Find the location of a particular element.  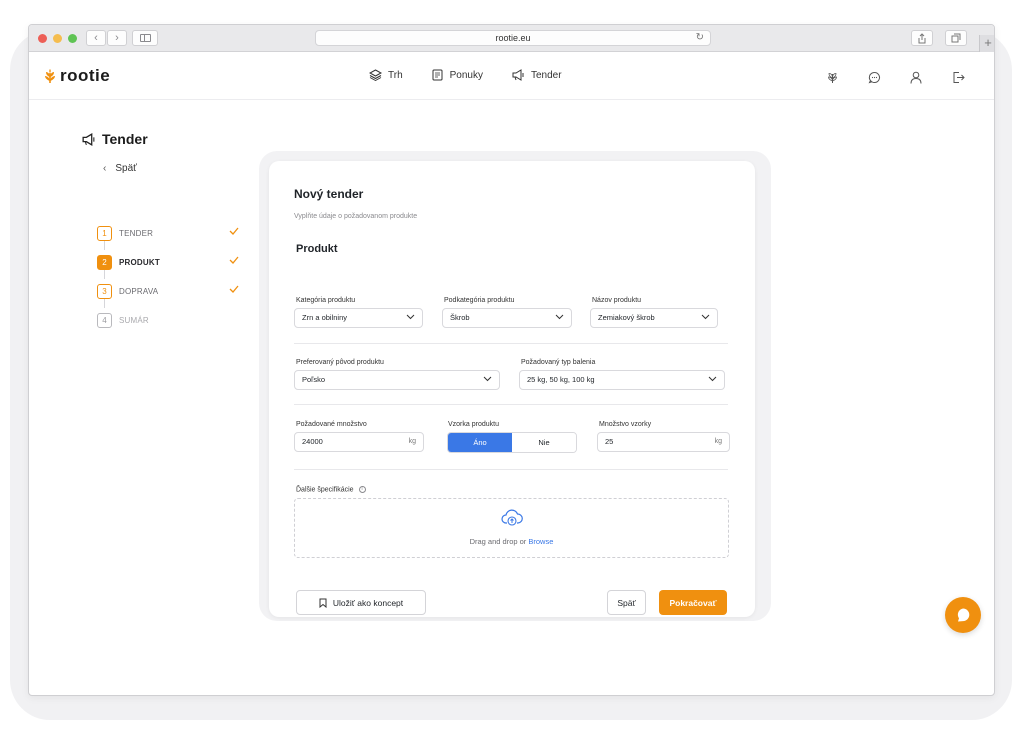

sample-toggle: Áno Nie is located at coordinates (512, 442).